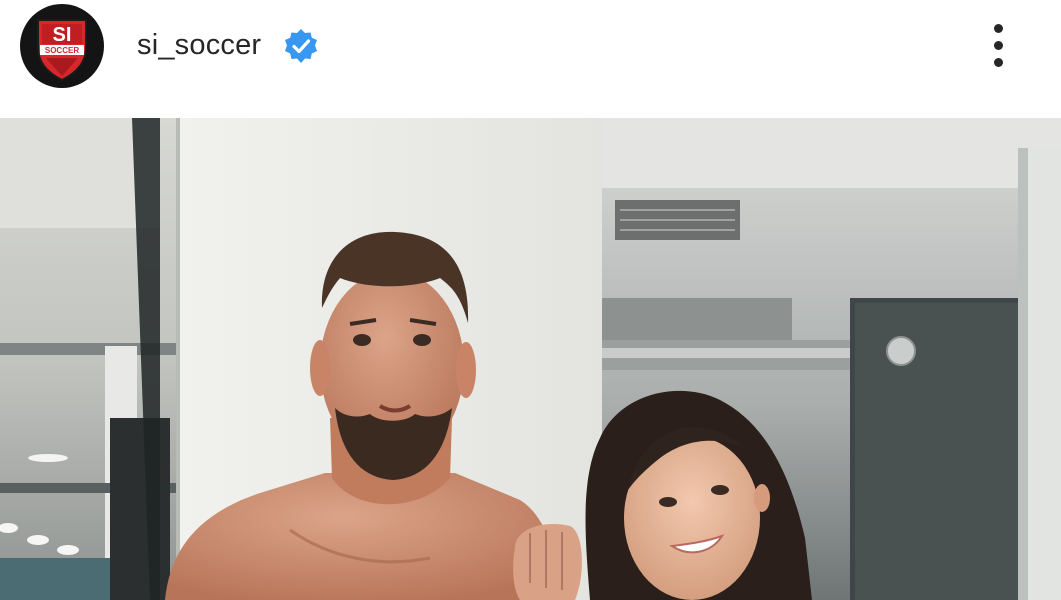 The height and width of the screenshot is (600, 1061). I want to click on verified-badge-icon, so click(301, 46).